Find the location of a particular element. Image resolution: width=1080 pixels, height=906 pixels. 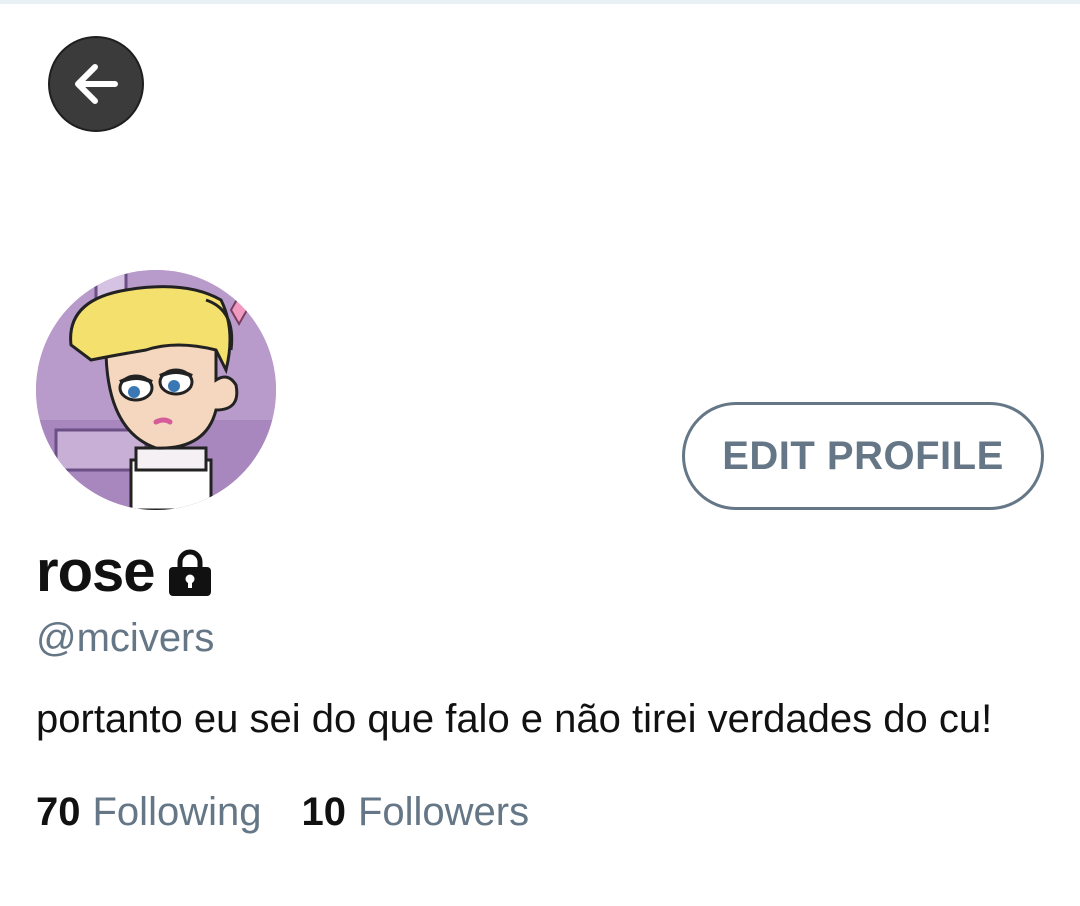

following-link: 70 Following is located at coordinates (148, 812).